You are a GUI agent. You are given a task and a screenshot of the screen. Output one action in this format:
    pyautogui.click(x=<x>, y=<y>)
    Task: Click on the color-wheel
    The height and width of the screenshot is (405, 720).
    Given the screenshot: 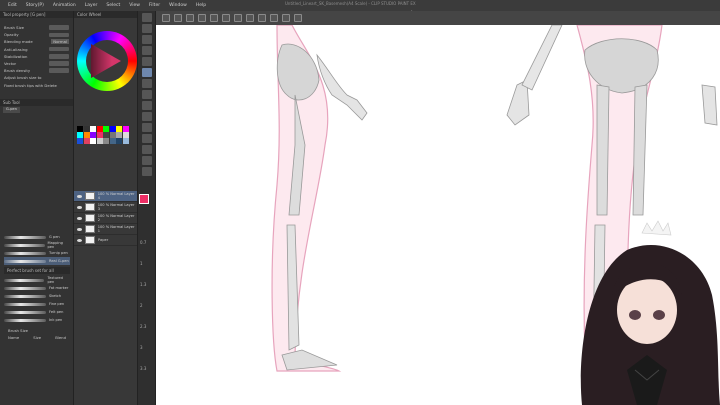 What is the action you would take?
    pyautogui.click(x=107, y=61)
    